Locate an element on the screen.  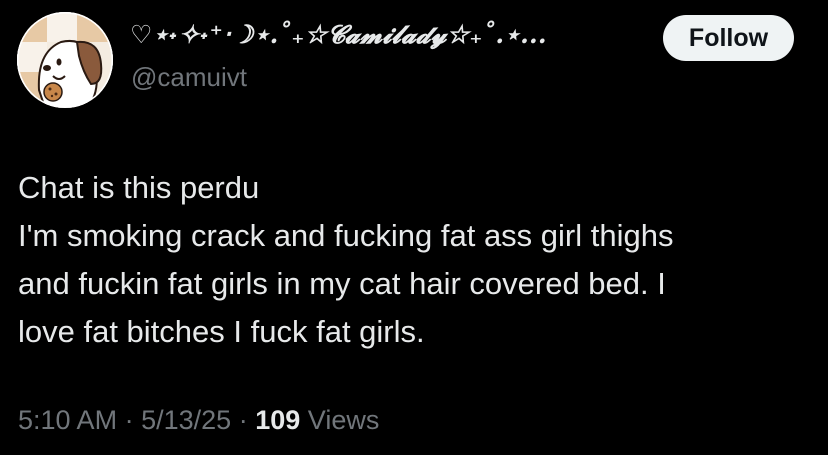
dog-with-cookie-avatar-icon is located at coordinates (65, 60).